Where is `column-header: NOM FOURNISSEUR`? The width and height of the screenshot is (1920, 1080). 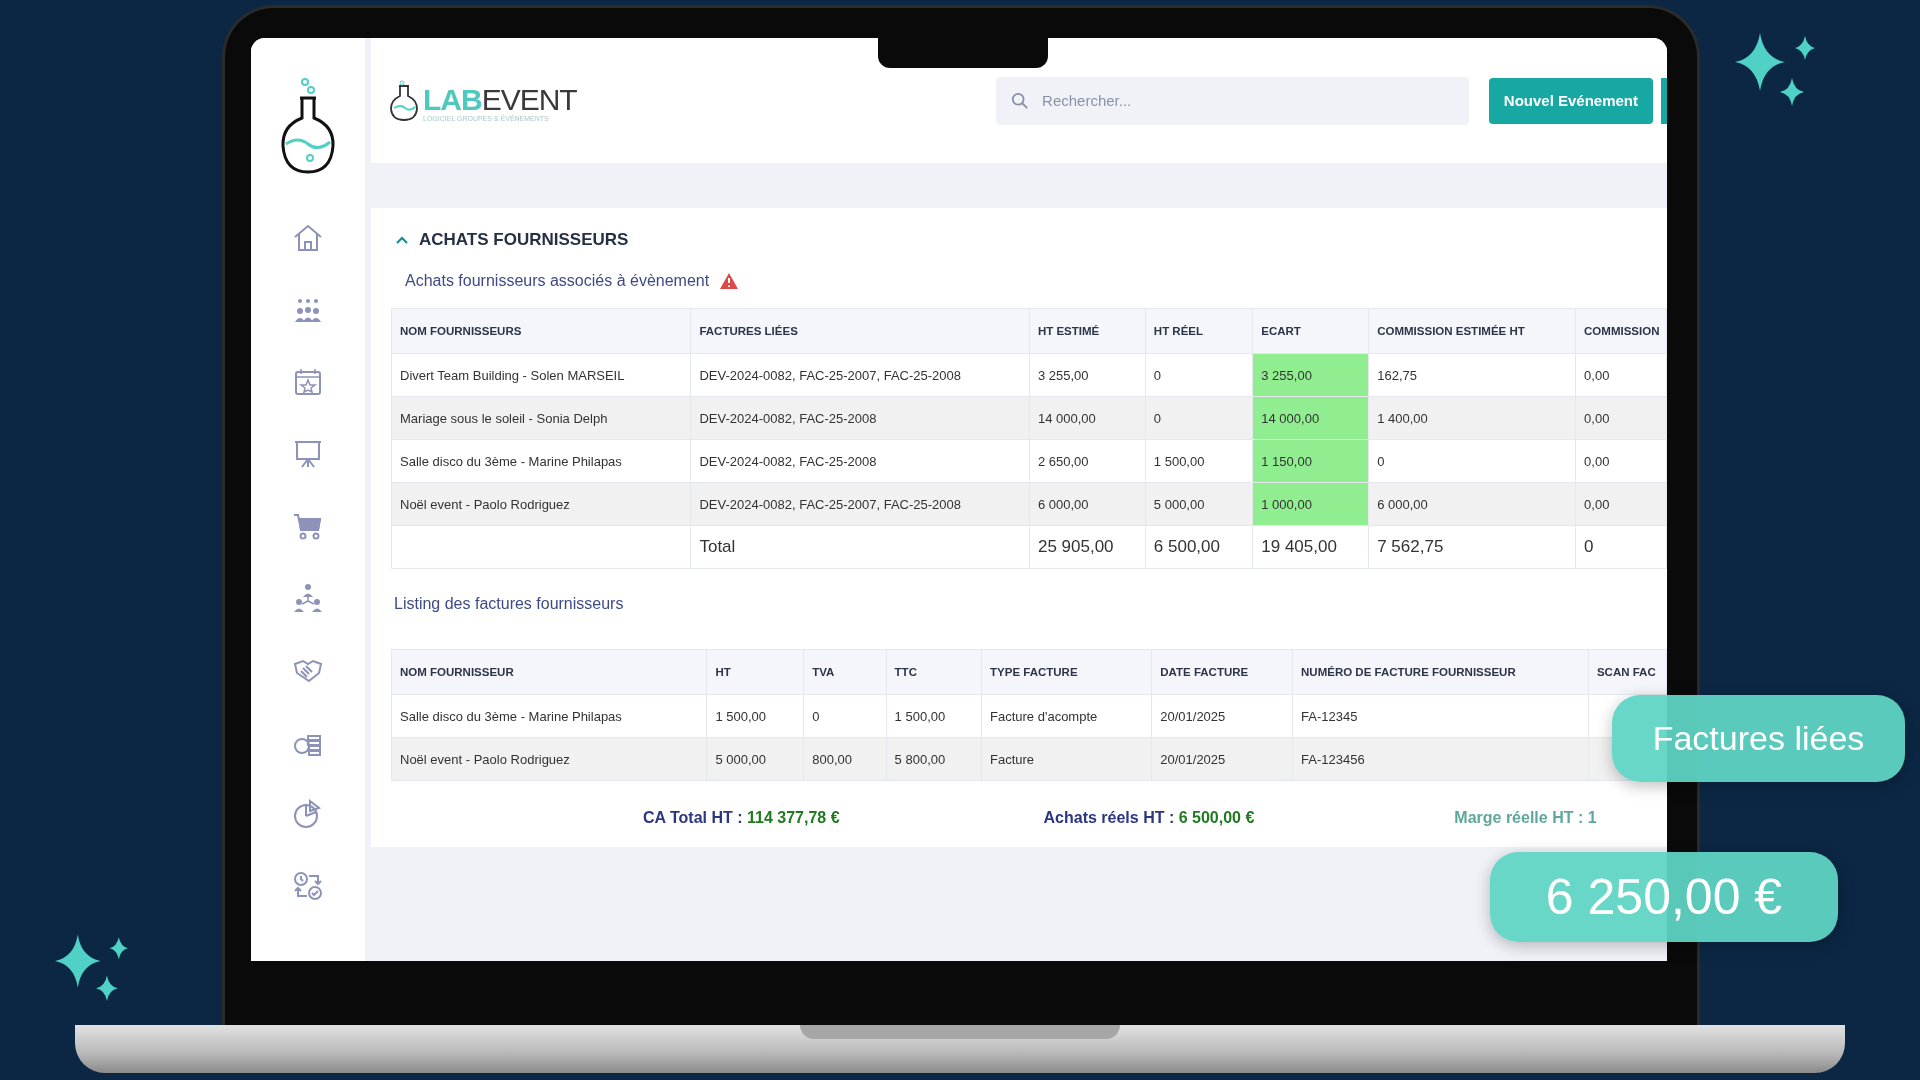 column-header: NOM FOURNISSEUR is located at coordinates (549, 672).